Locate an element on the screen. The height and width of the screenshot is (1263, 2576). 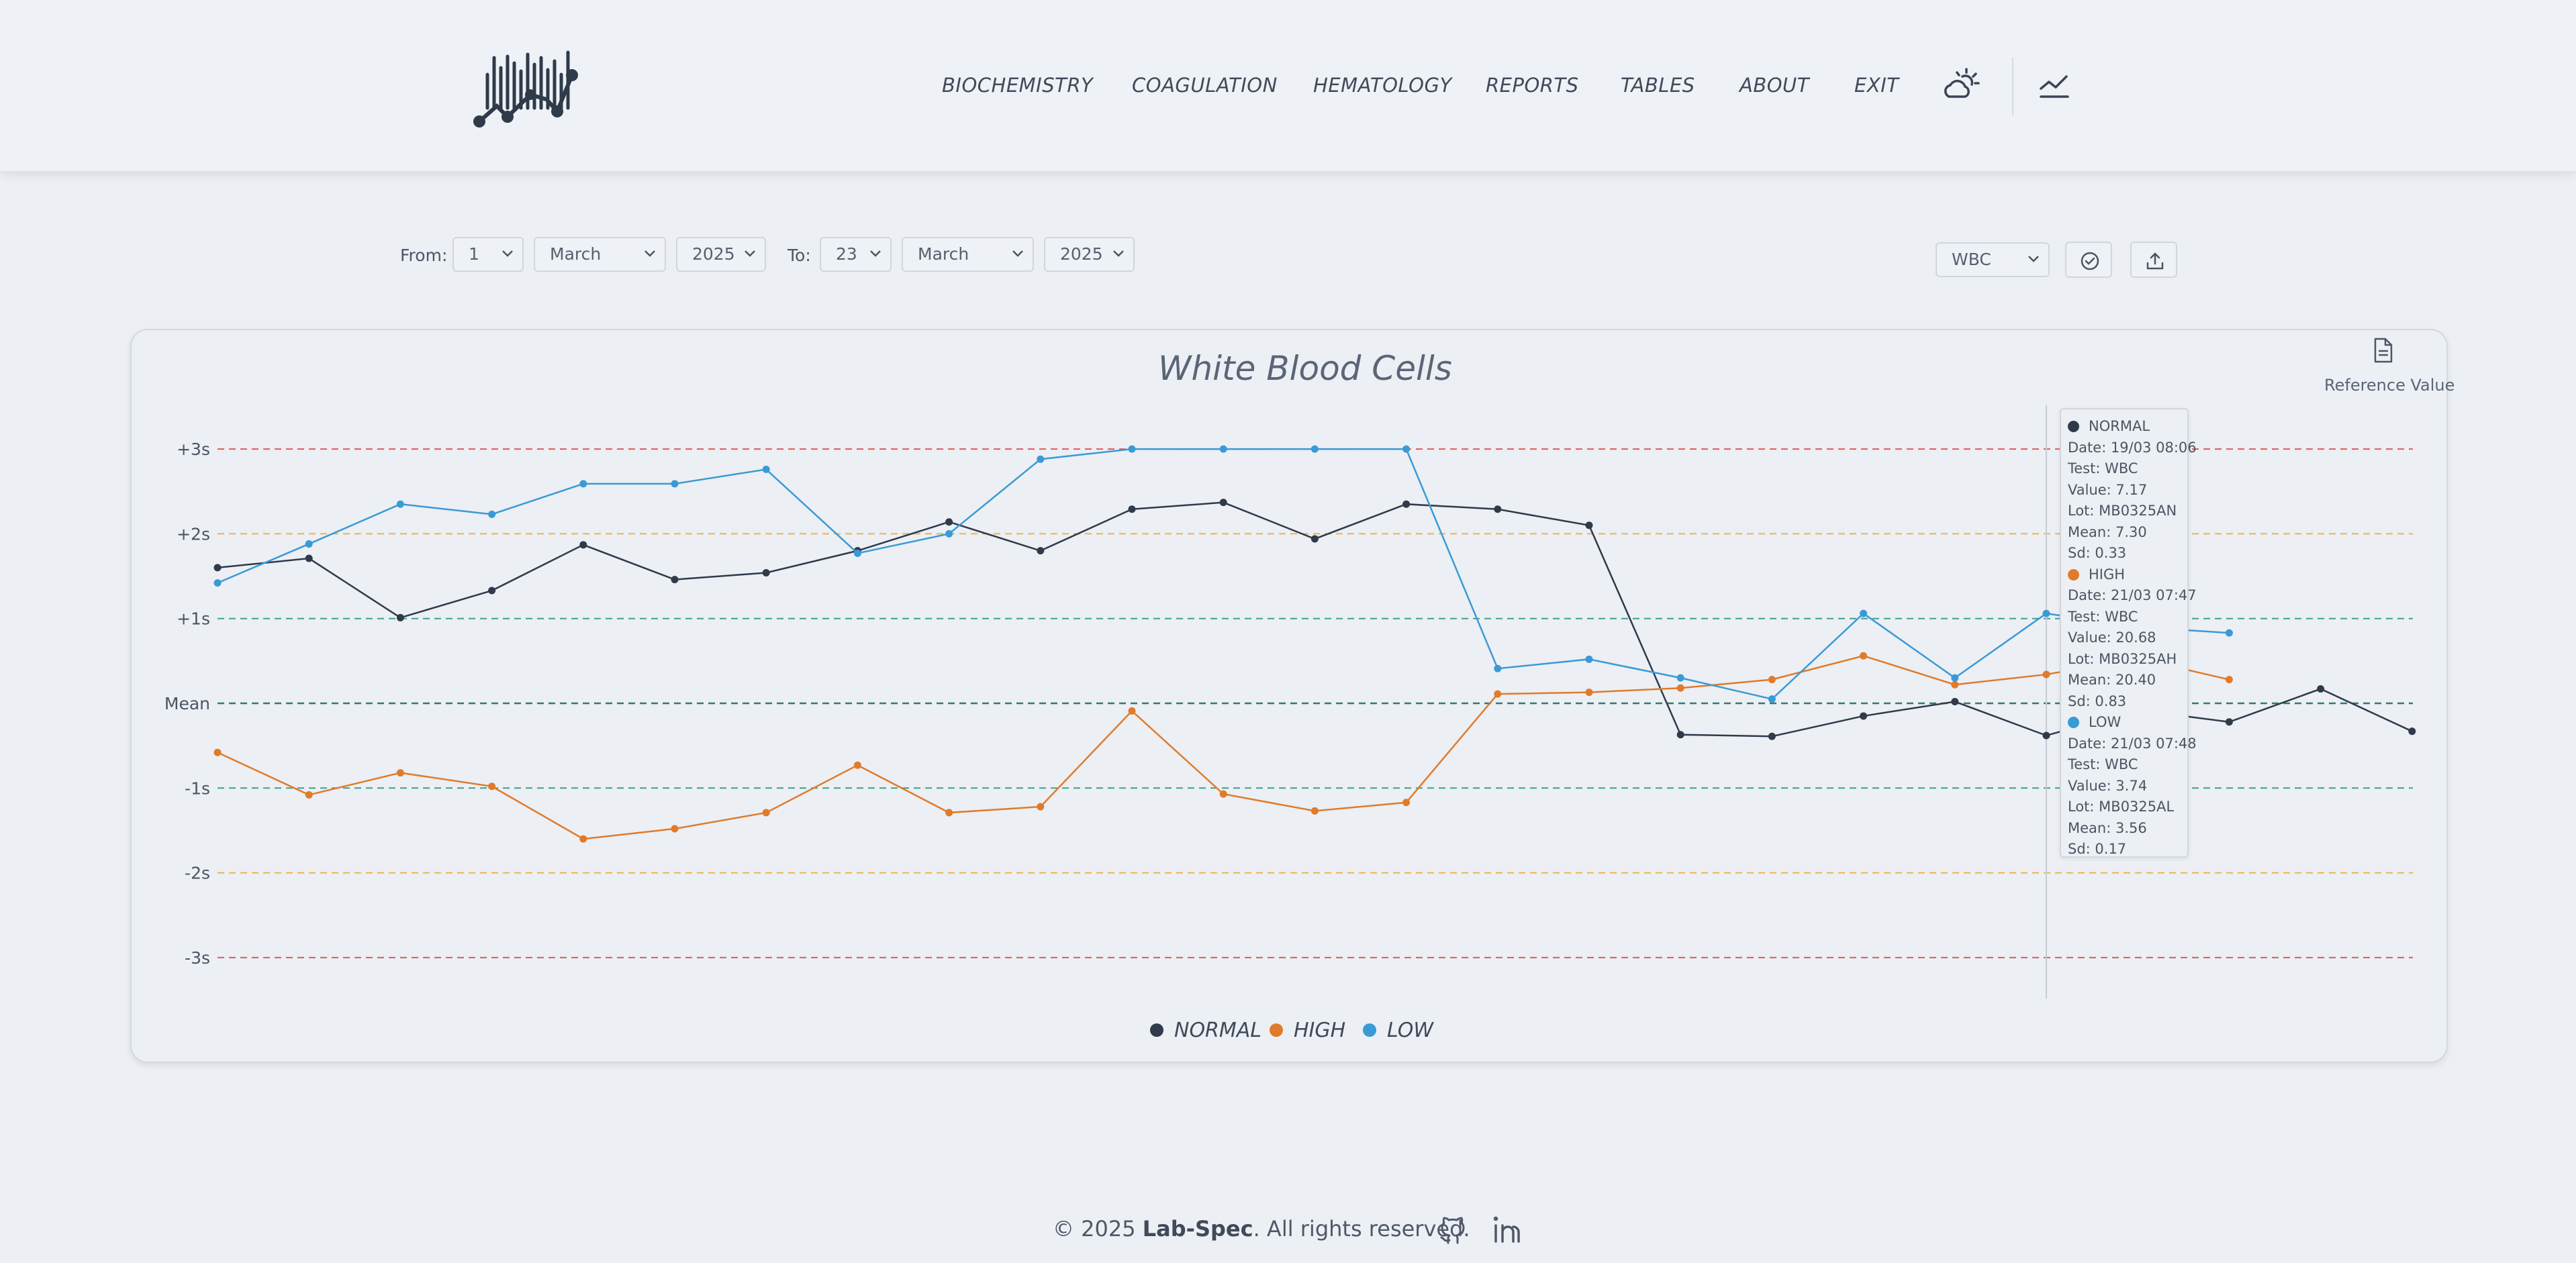
legend-item-low: LOW is located at coordinates (1398, 1030).